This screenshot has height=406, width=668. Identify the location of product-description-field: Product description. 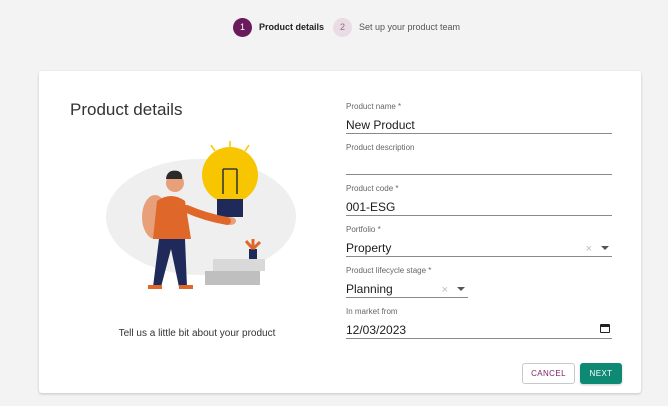
(479, 159).